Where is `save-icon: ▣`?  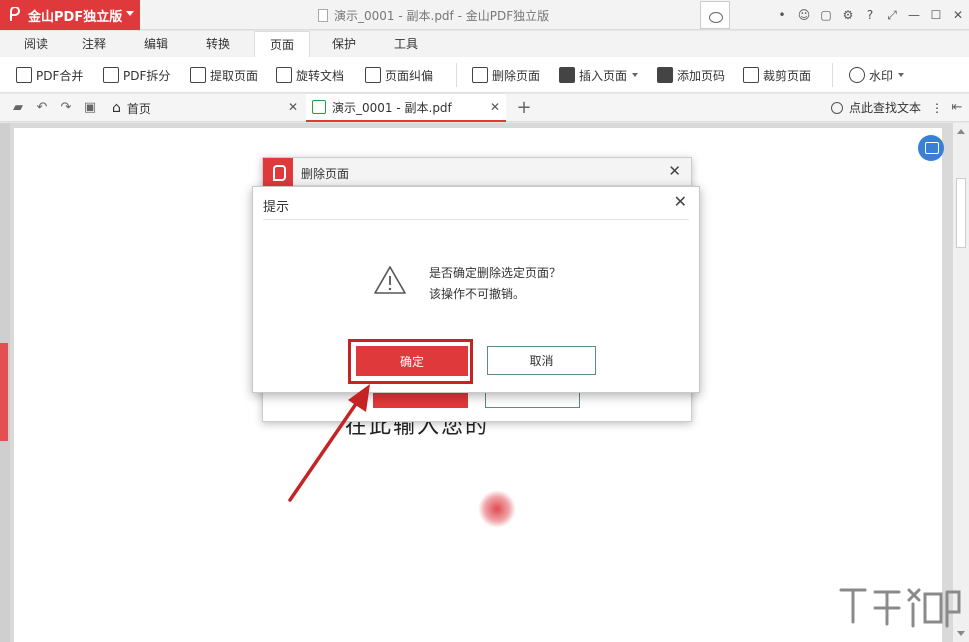
save-icon: ▣ is located at coordinates (90, 108).